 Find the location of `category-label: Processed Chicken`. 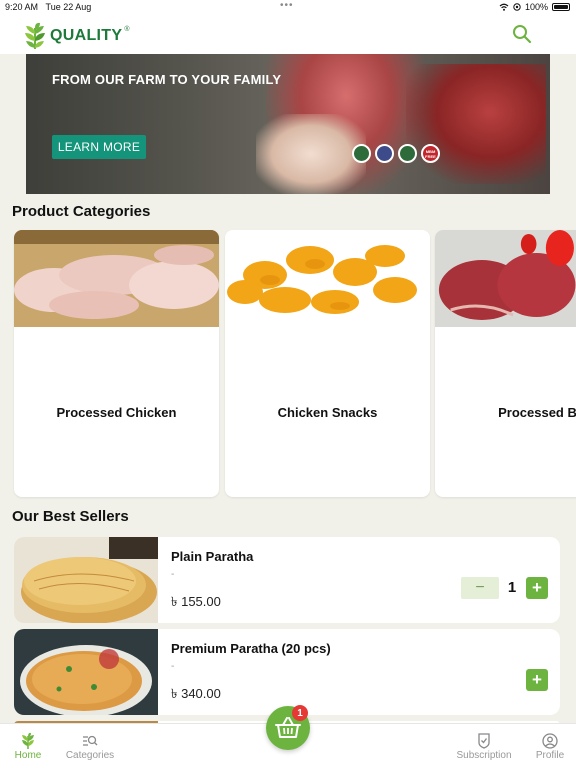

category-label: Processed Chicken is located at coordinates (116, 412).